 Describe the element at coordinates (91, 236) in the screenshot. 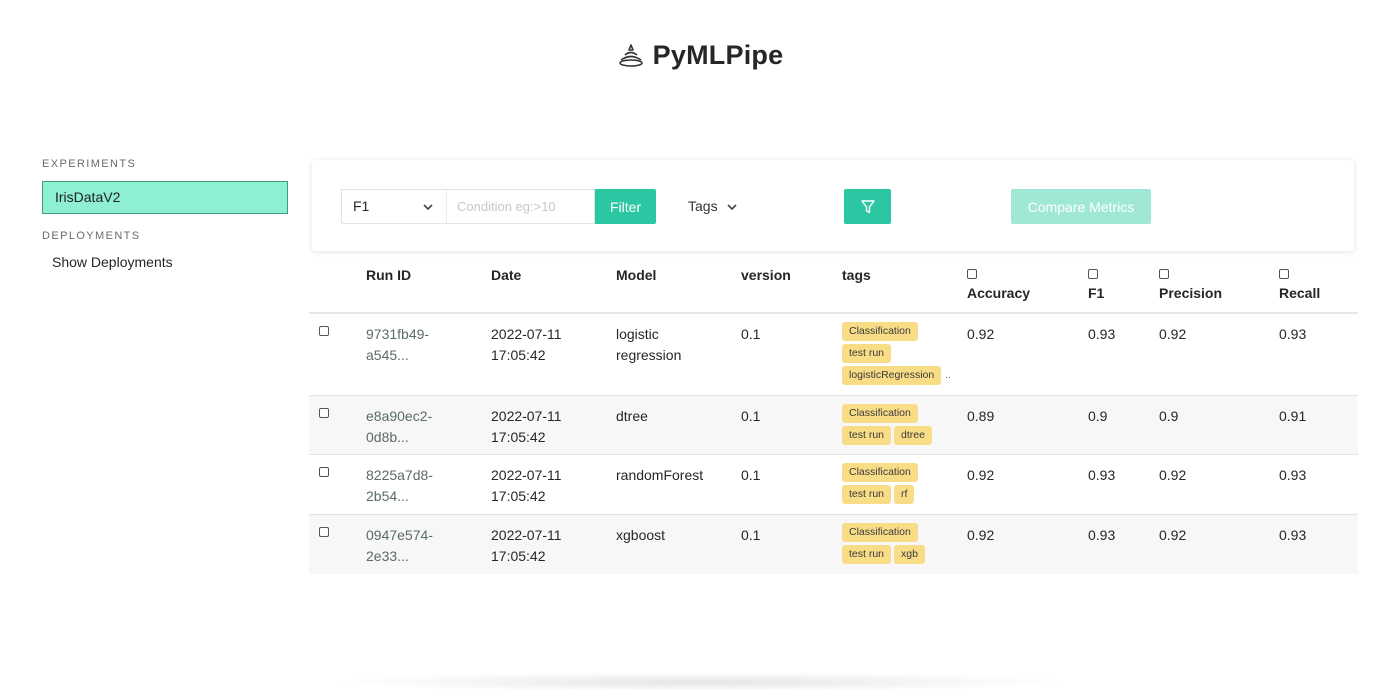

I see `deployments-section-label: DEPLOYMENTS` at that location.